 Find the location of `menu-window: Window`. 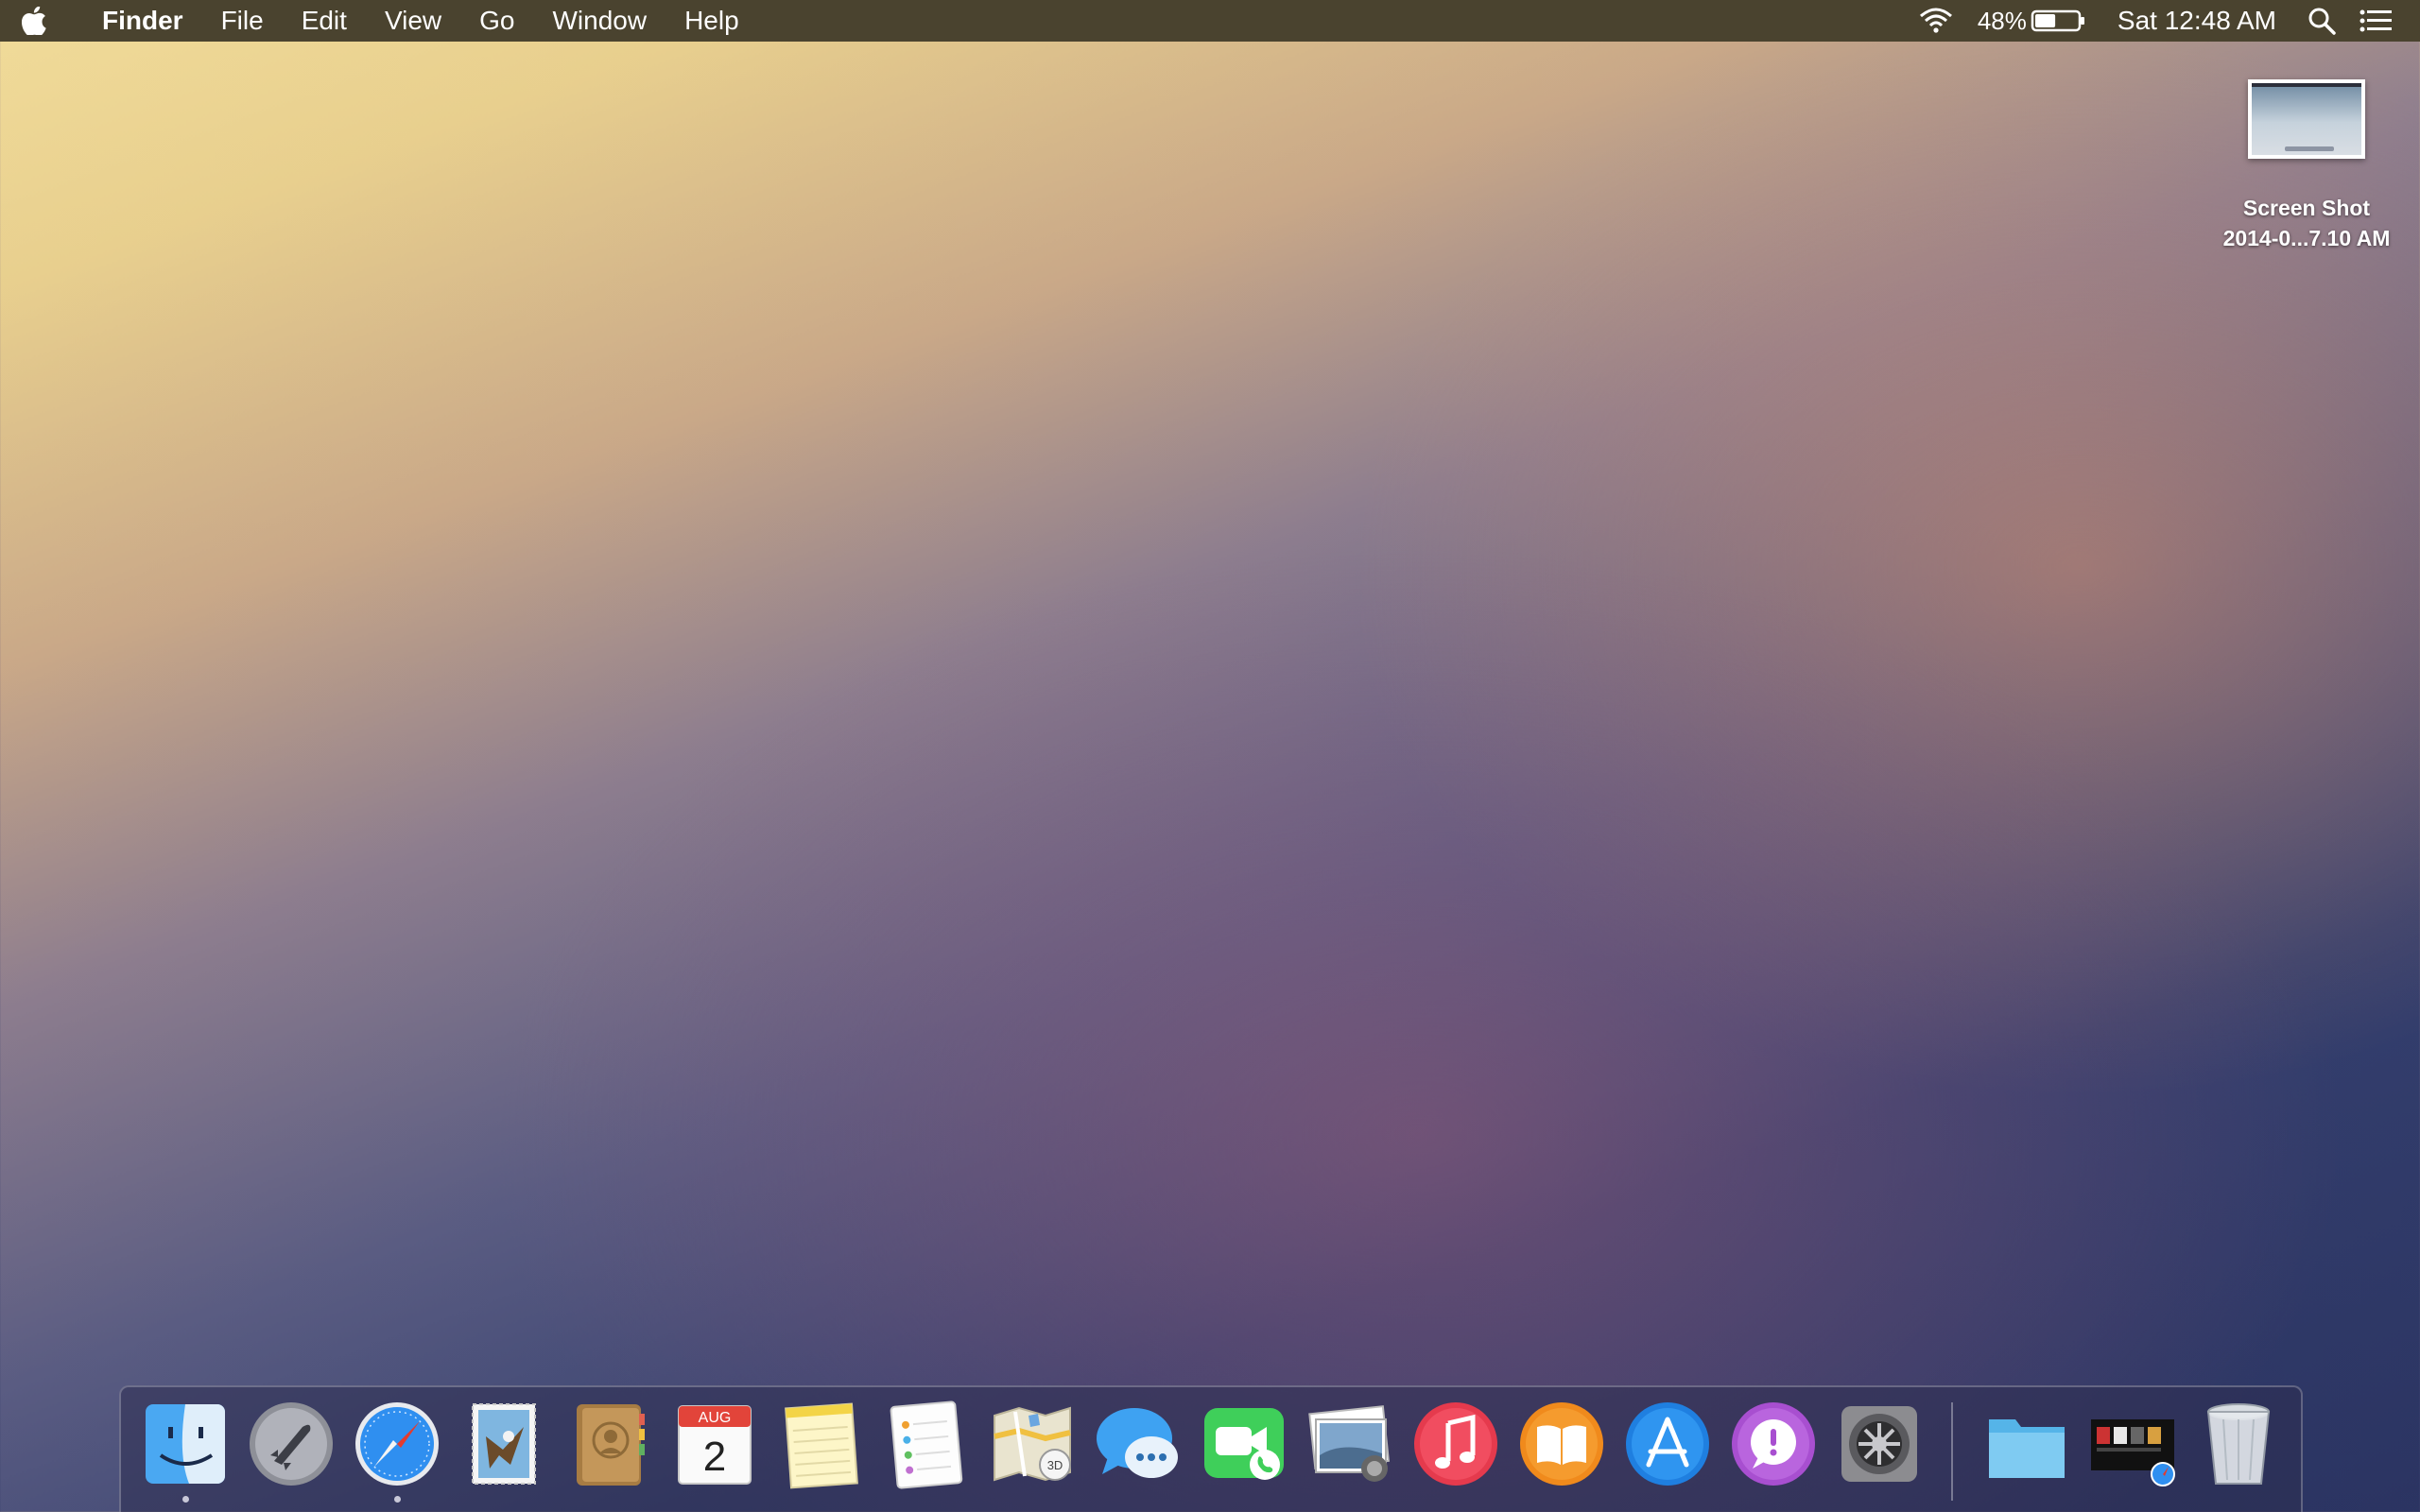

menu-window: Window is located at coordinates (600, 21).